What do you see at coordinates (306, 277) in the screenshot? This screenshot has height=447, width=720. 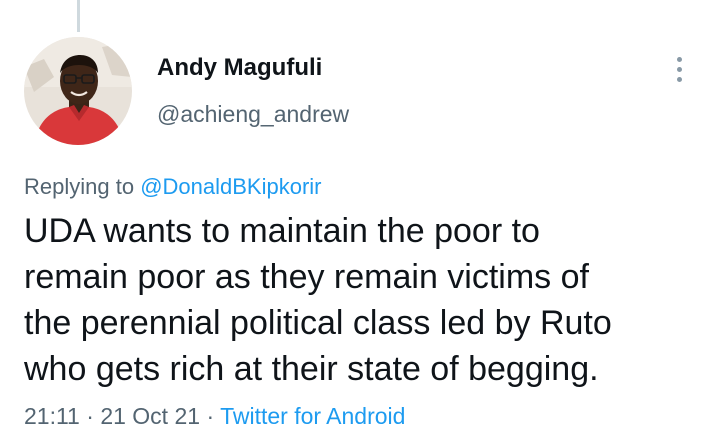 I see `tweet-text-line: remain poor as they remain victims of` at bounding box center [306, 277].